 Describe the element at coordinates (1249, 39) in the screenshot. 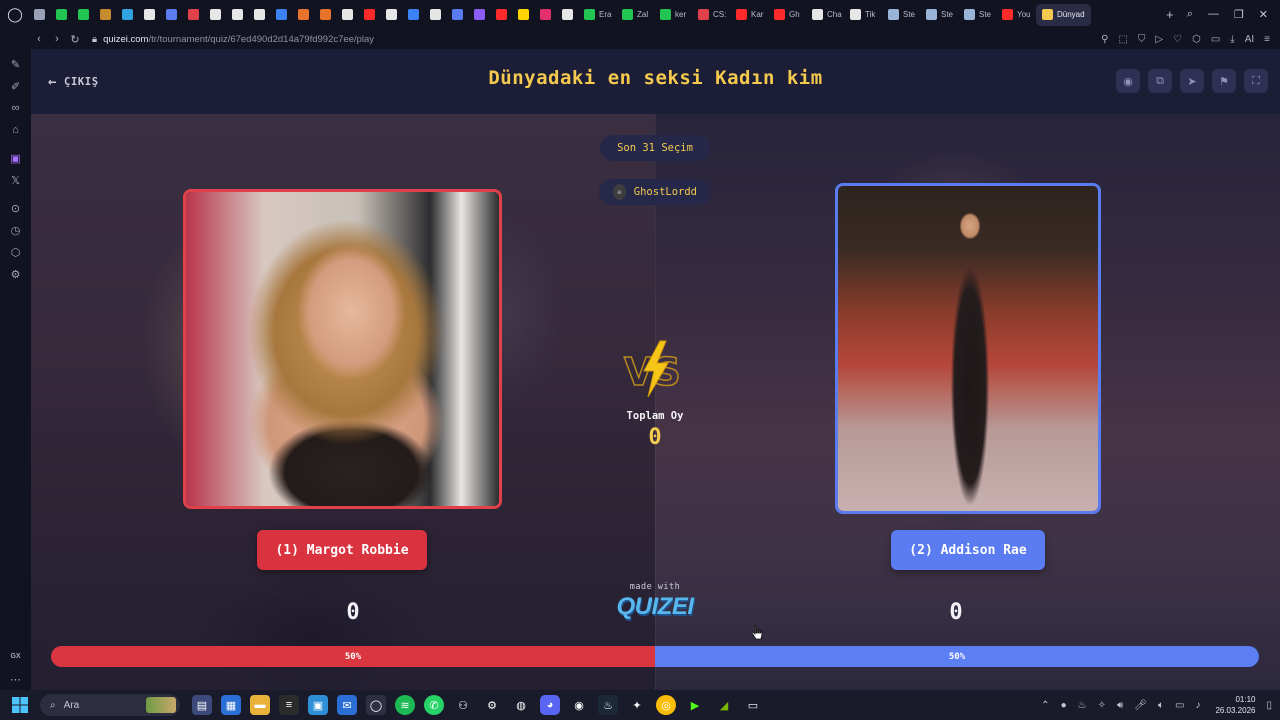

I see `ai-button: AI` at that location.